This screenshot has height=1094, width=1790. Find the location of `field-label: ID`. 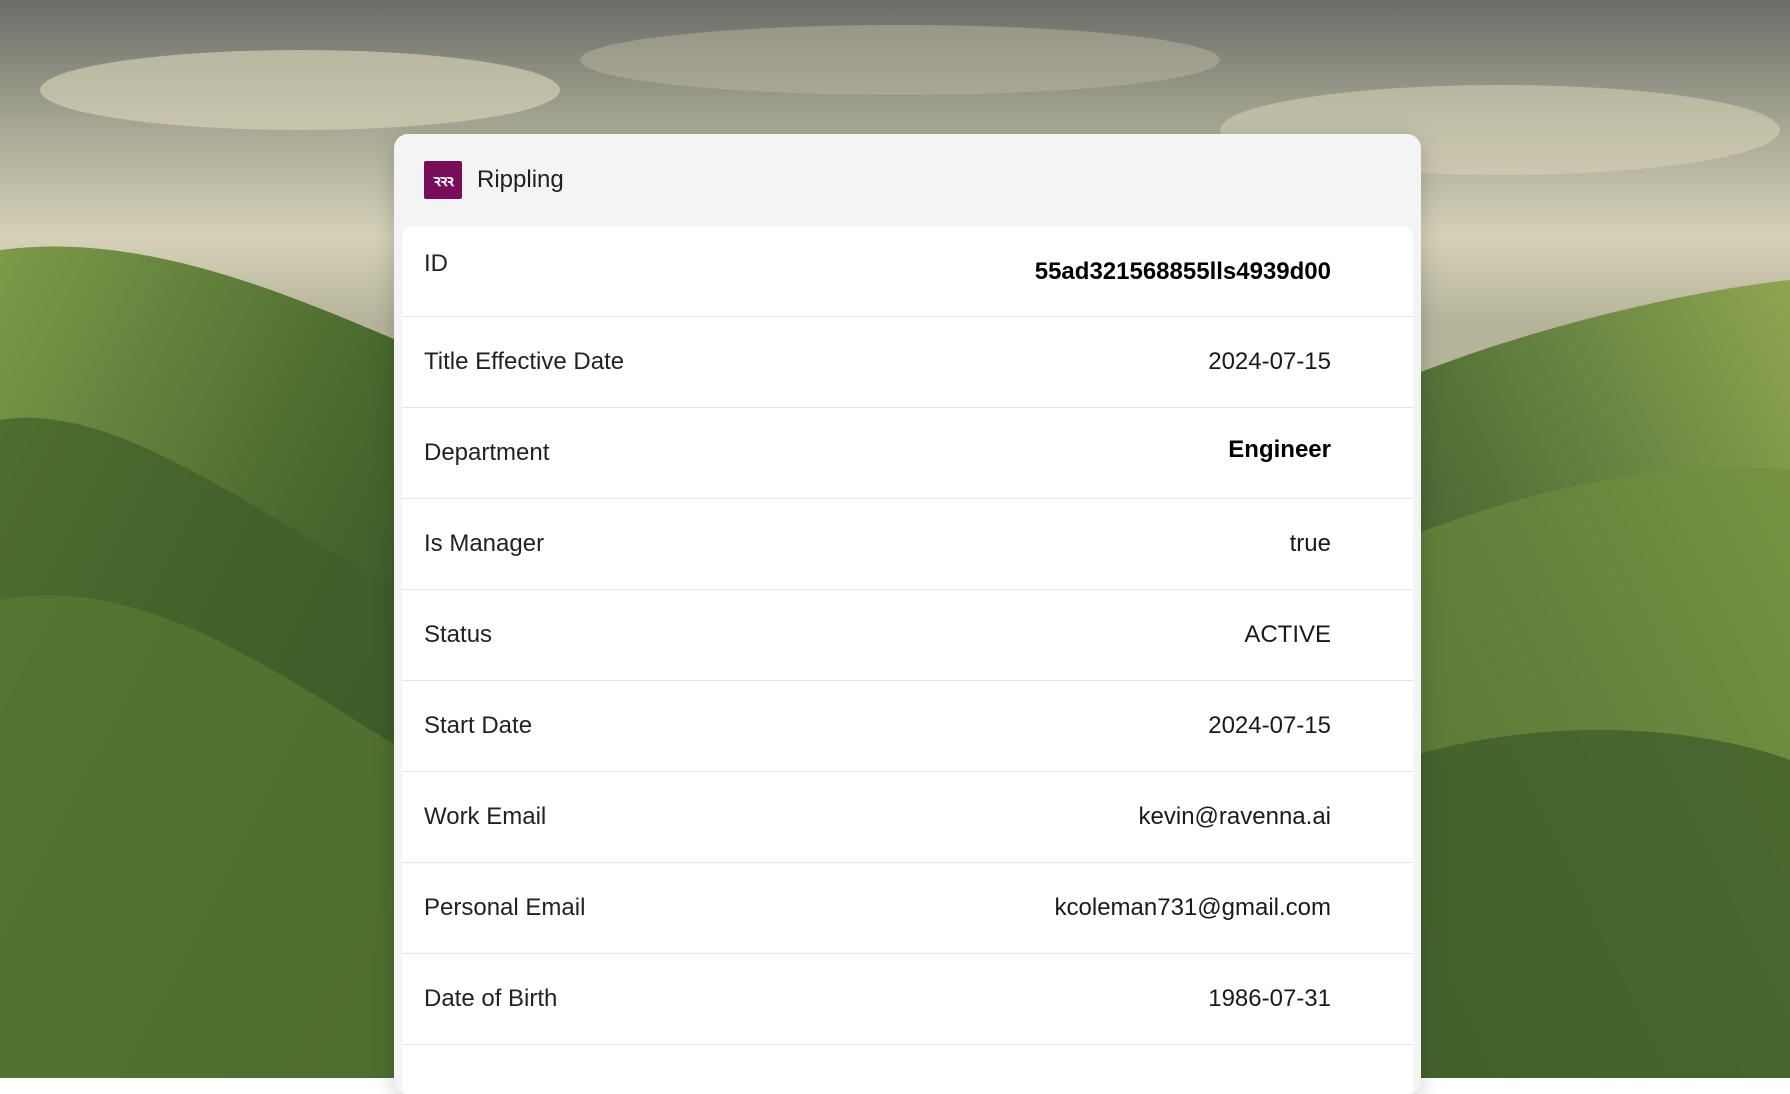

field-label: ID is located at coordinates (436, 263).